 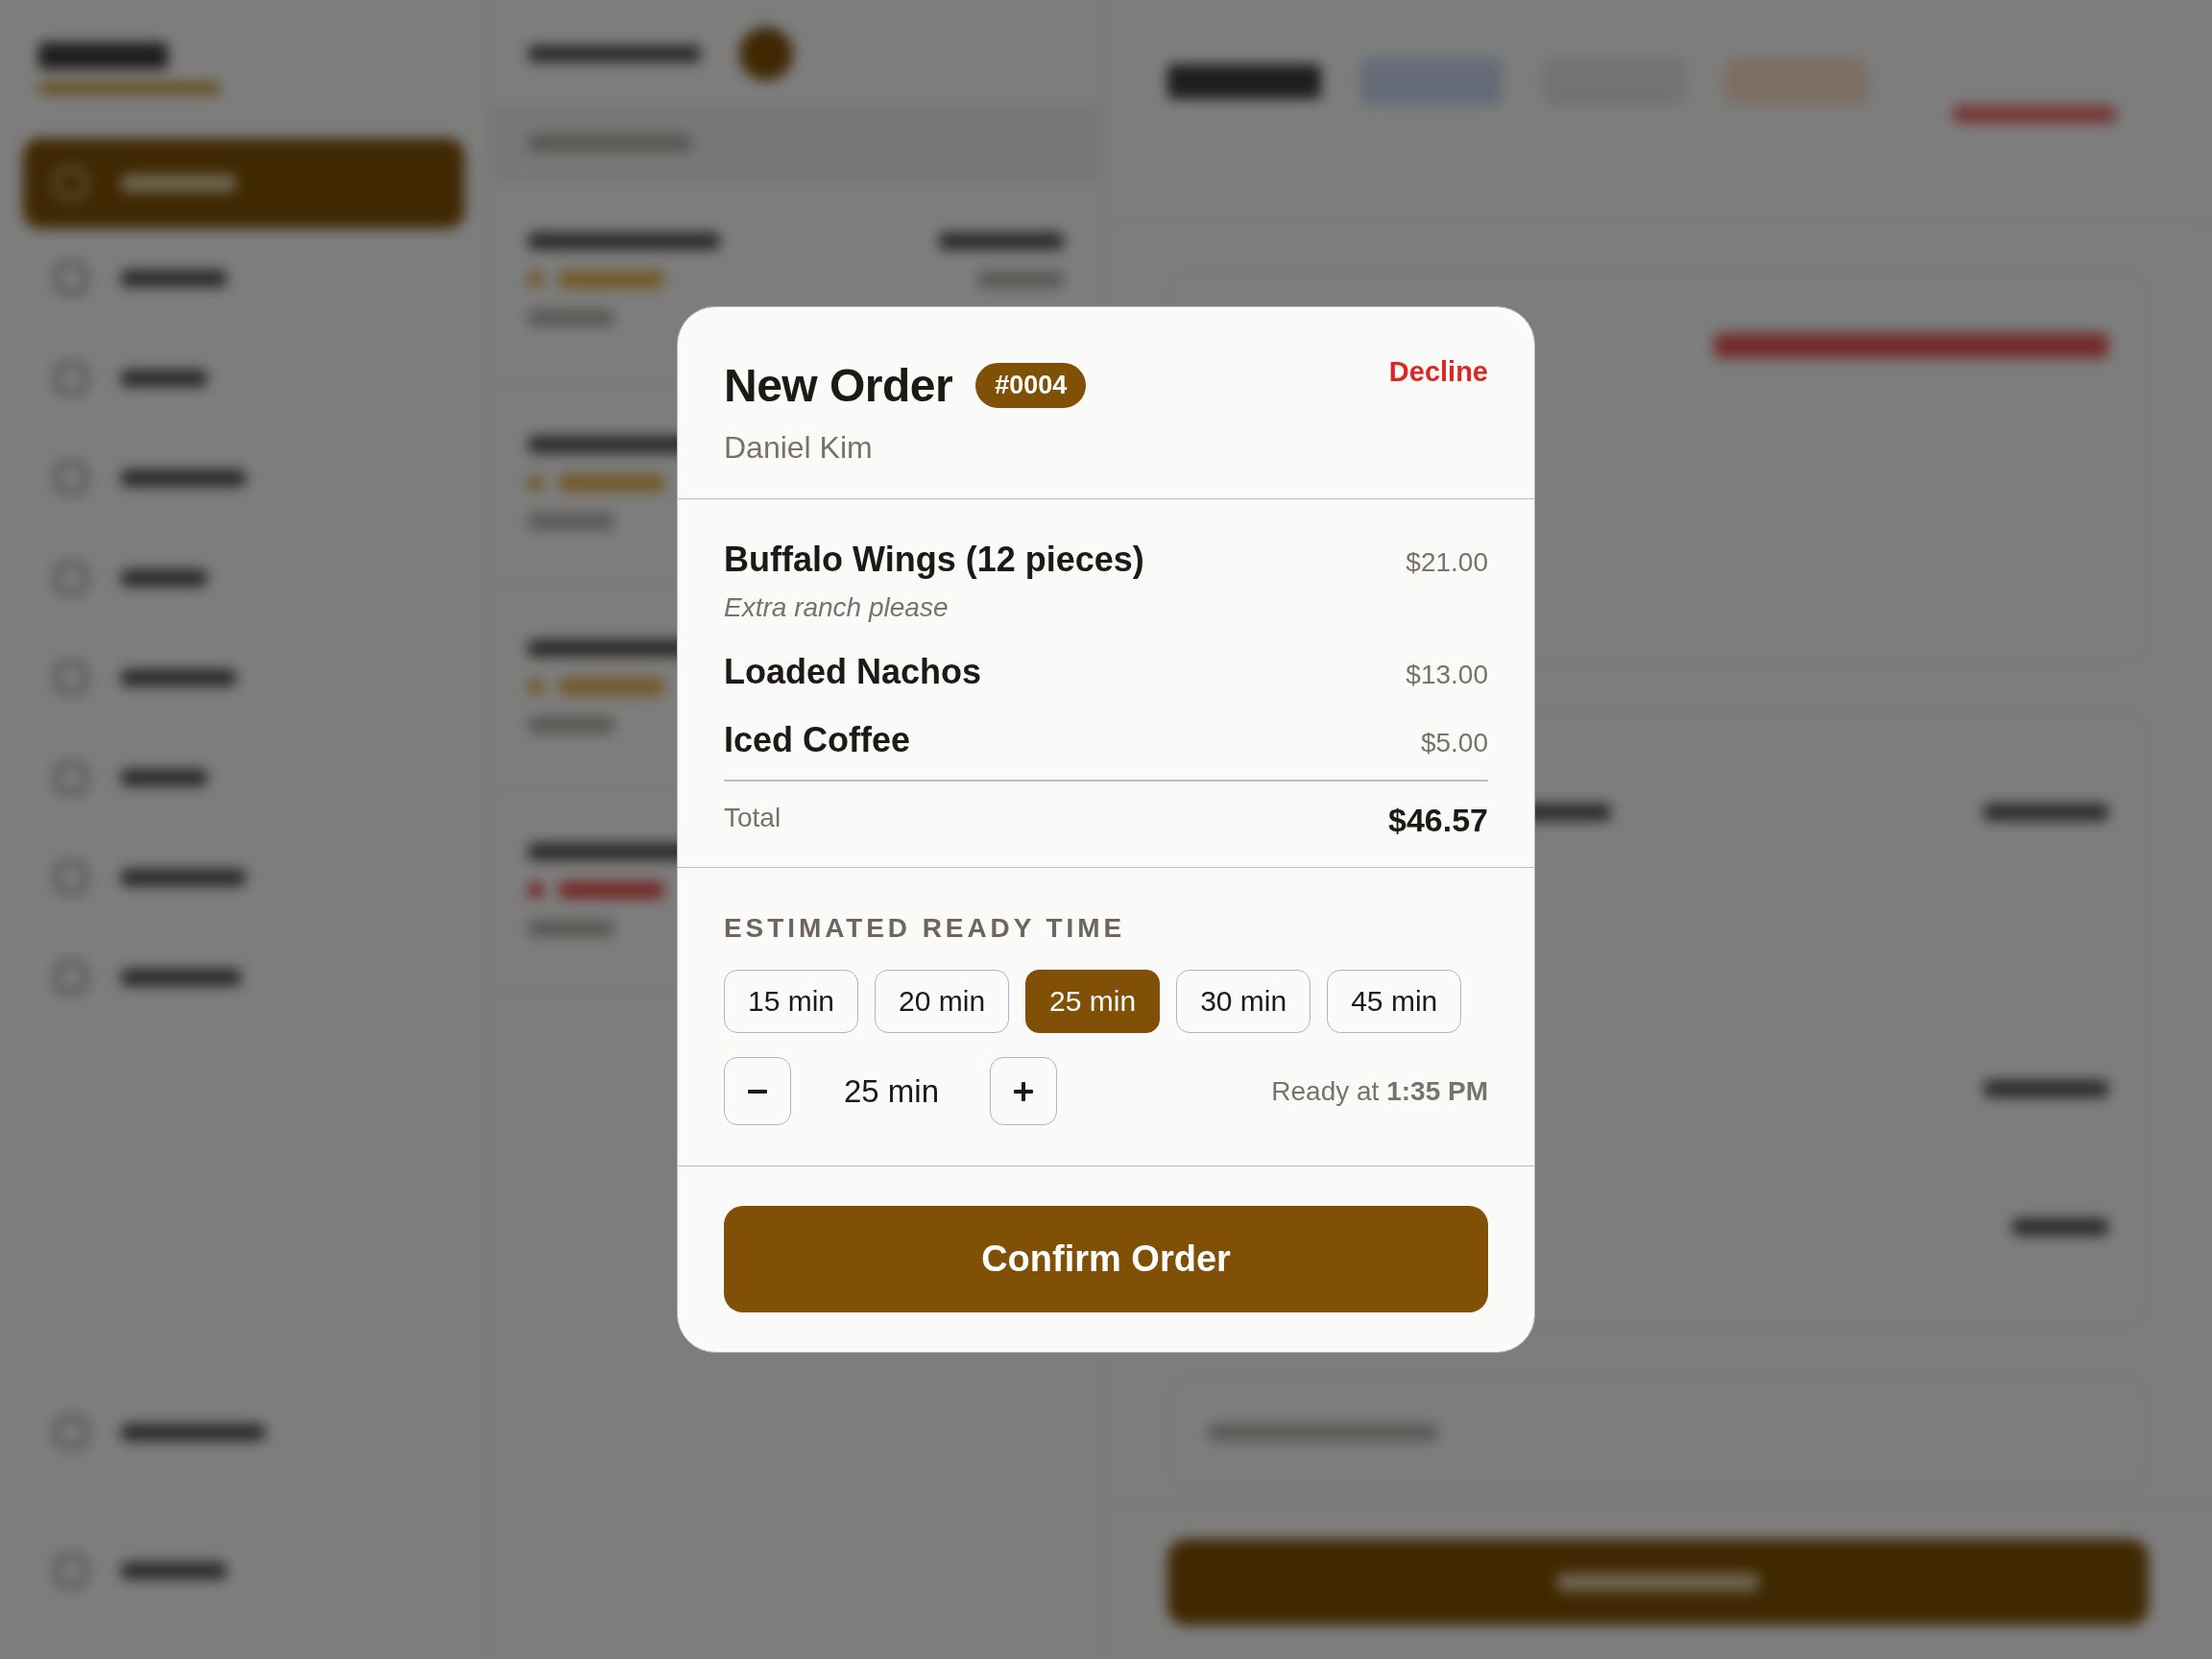 I want to click on minutes-value: 25 min, so click(x=892, y=1091).